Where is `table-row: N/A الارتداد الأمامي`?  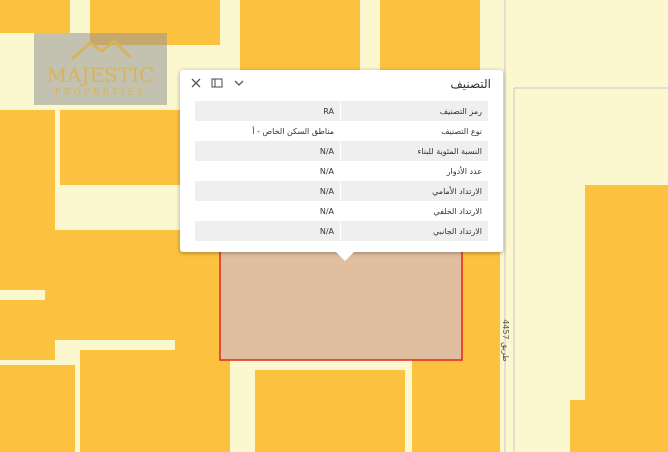 table-row: N/A الارتداد الأمامي is located at coordinates (341, 191).